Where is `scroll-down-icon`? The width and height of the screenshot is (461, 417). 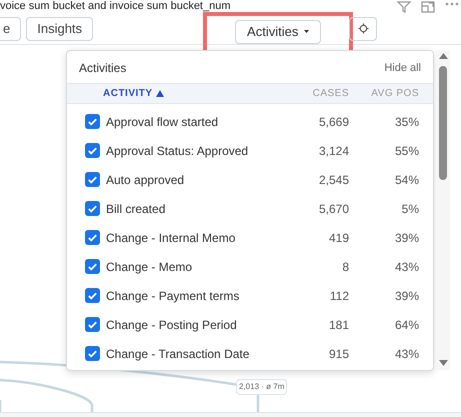
scroll-down-icon is located at coordinates (443, 363).